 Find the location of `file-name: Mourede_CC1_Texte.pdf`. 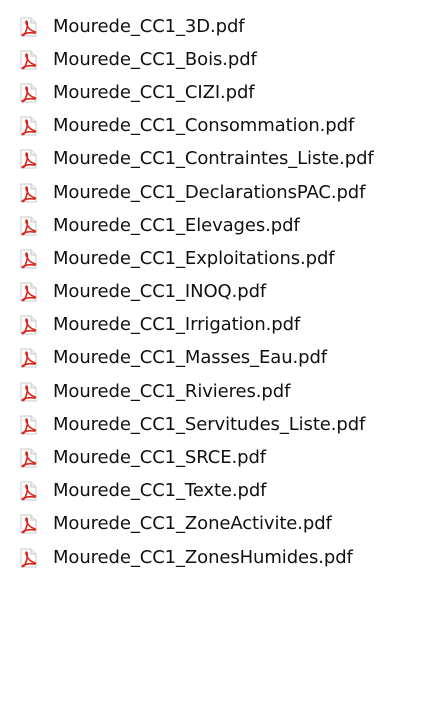

file-name: Mourede_CC1_Texte.pdf is located at coordinates (160, 491).